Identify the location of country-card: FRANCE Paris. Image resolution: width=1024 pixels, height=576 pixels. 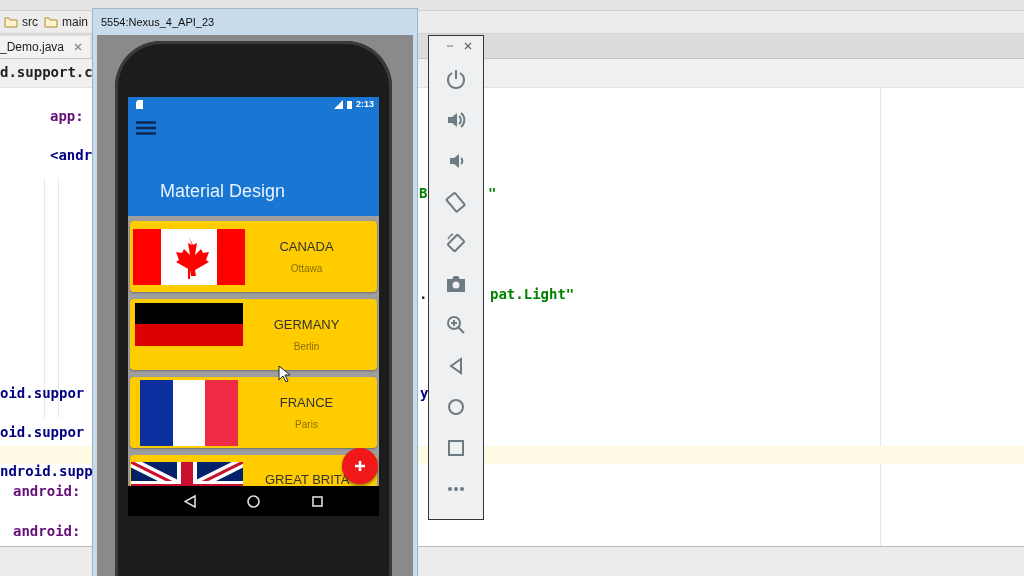
(253, 412).